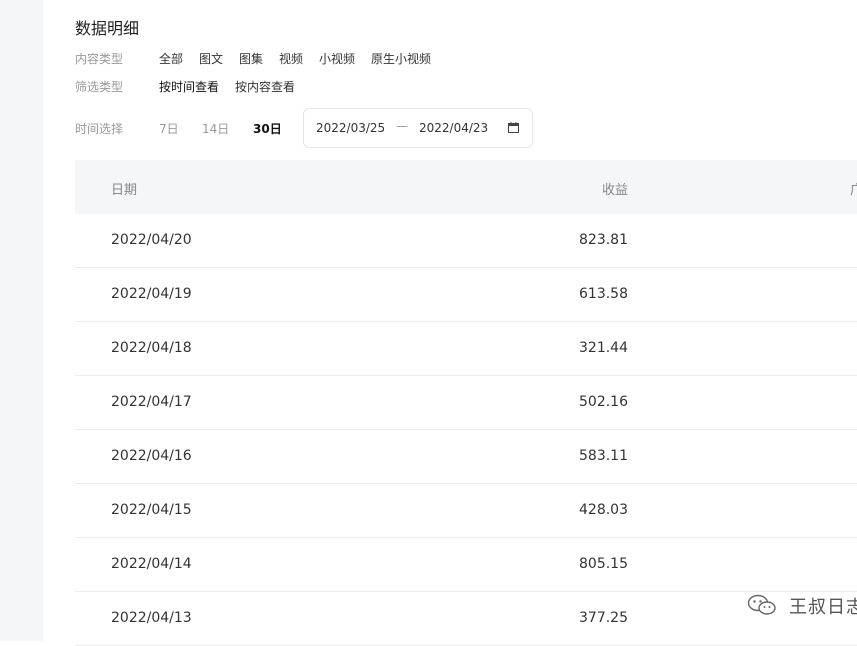 The height and width of the screenshot is (646, 857). What do you see at coordinates (151, 564) in the screenshot?
I see `cell-date: 2022/04/14` at bounding box center [151, 564].